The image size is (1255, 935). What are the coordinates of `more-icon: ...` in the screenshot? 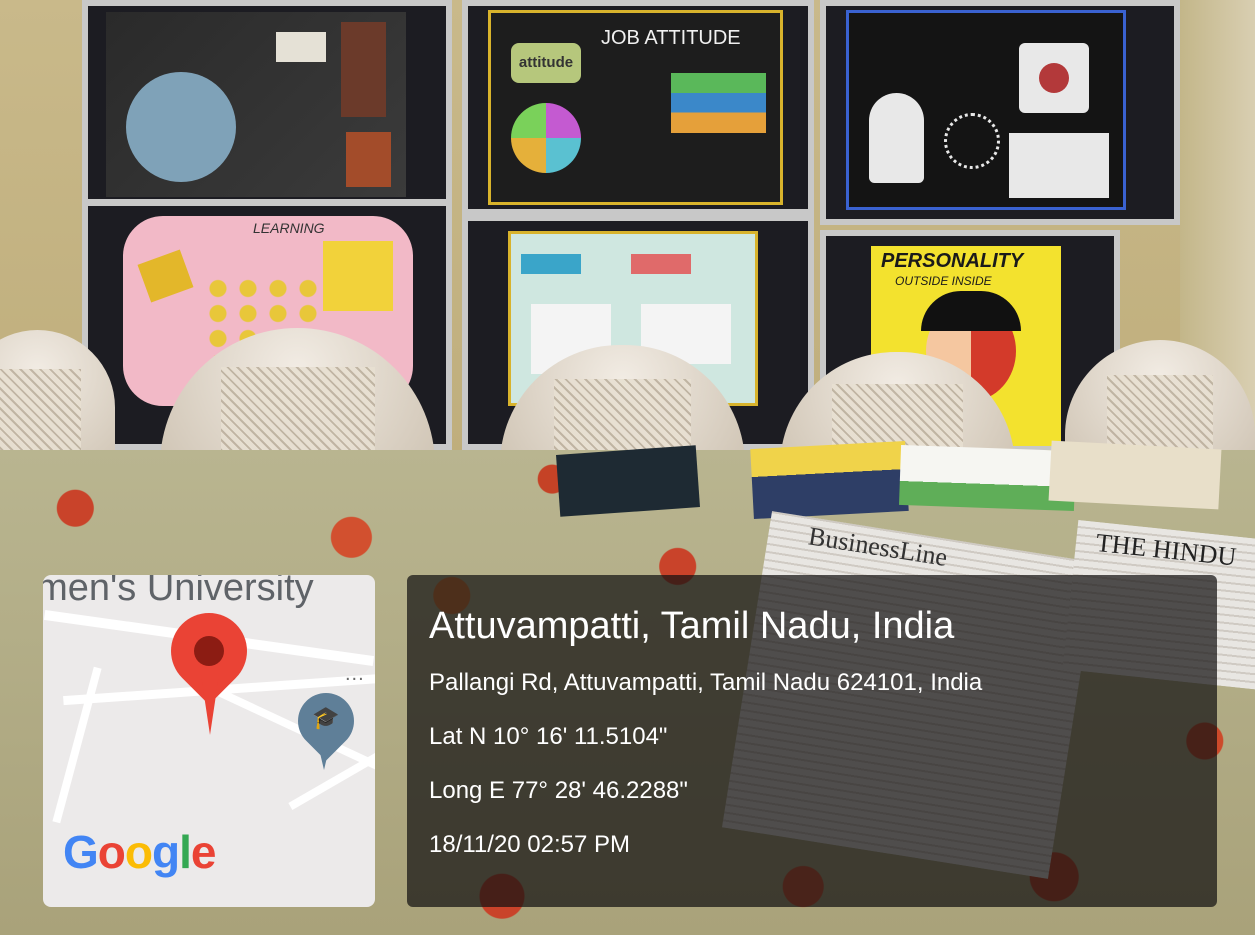 It's located at (355, 674).